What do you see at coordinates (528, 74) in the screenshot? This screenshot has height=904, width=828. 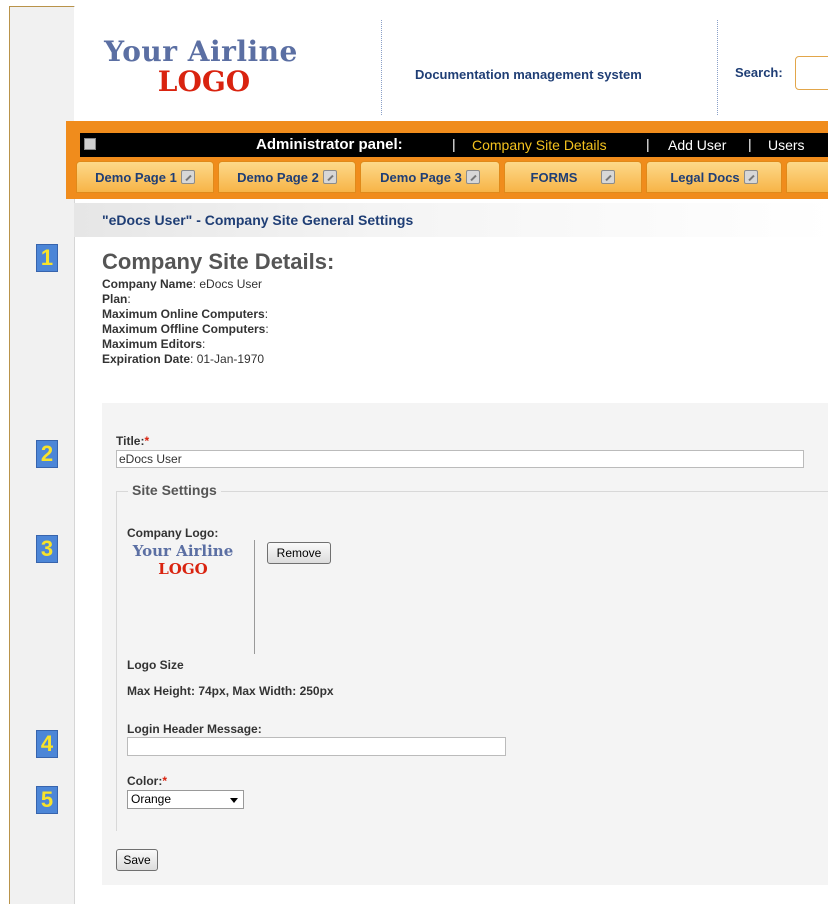 I see `system-title: Documentation management system` at bounding box center [528, 74].